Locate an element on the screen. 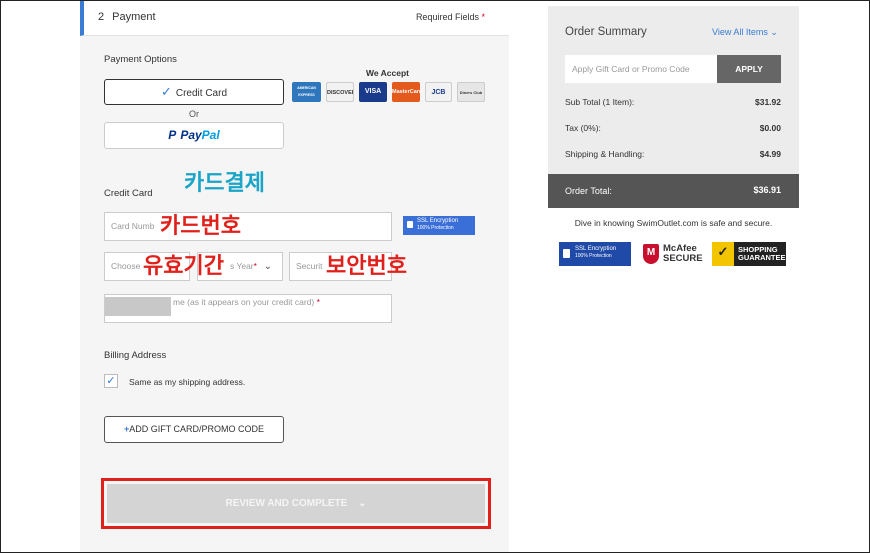 This screenshot has height=553, width=870. or-divider: Or is located at coordinates (194, 114).